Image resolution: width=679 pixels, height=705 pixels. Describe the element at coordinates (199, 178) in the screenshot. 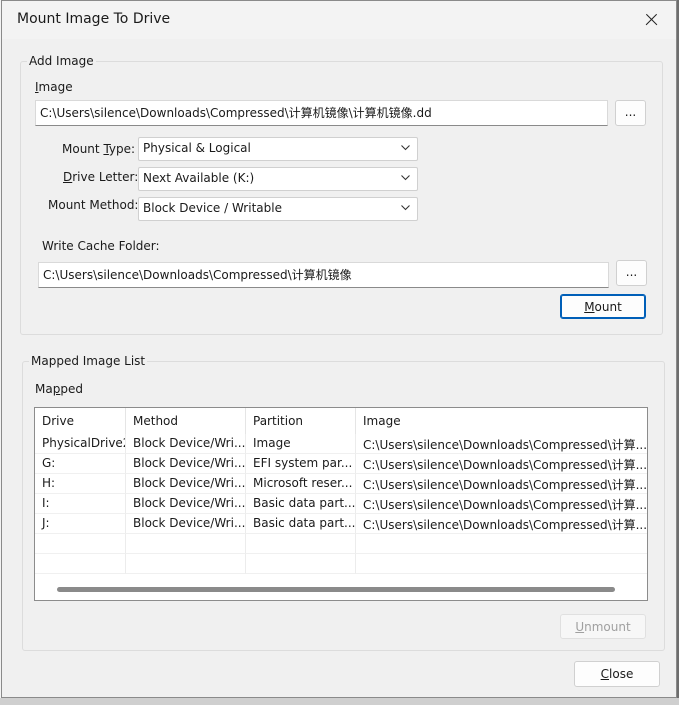

I see `drive-letter-value: Next Available (K:)` at that location.